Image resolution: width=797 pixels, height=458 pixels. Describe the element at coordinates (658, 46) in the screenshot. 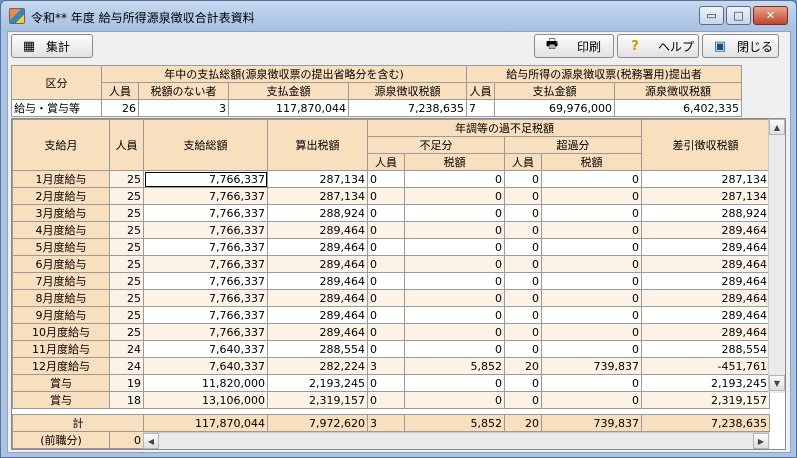

I see `help-button: ? ヘルプ` at that location.